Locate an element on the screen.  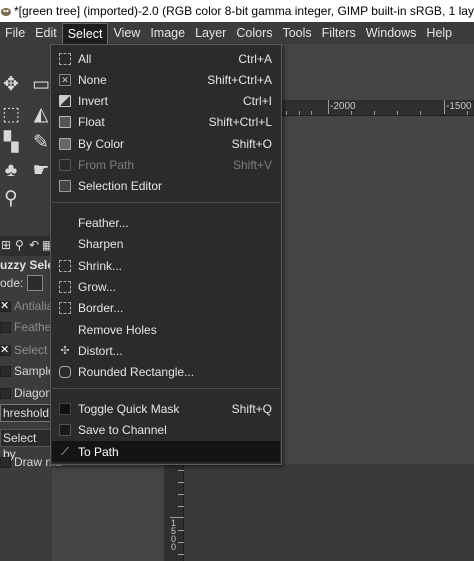
by-color-icon is located at coordinates (65, 143).